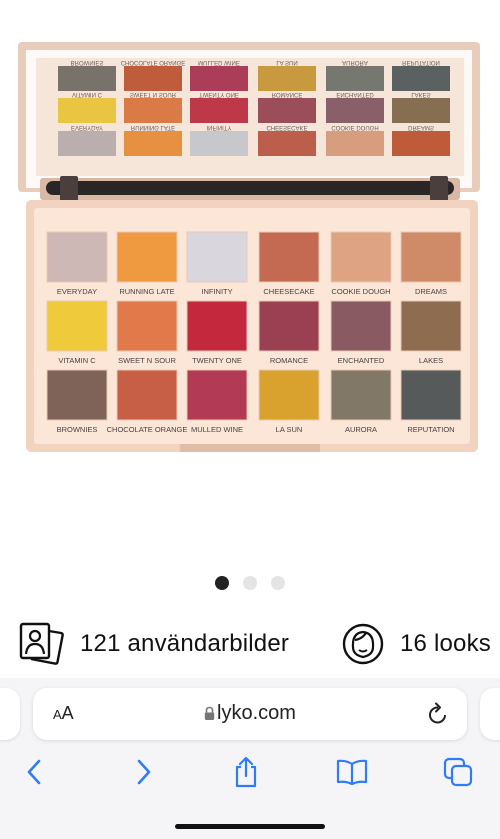 This screenshot has width=500, height=839. I want to click on eyeshadow-pan-reputation, so click(431, 395).